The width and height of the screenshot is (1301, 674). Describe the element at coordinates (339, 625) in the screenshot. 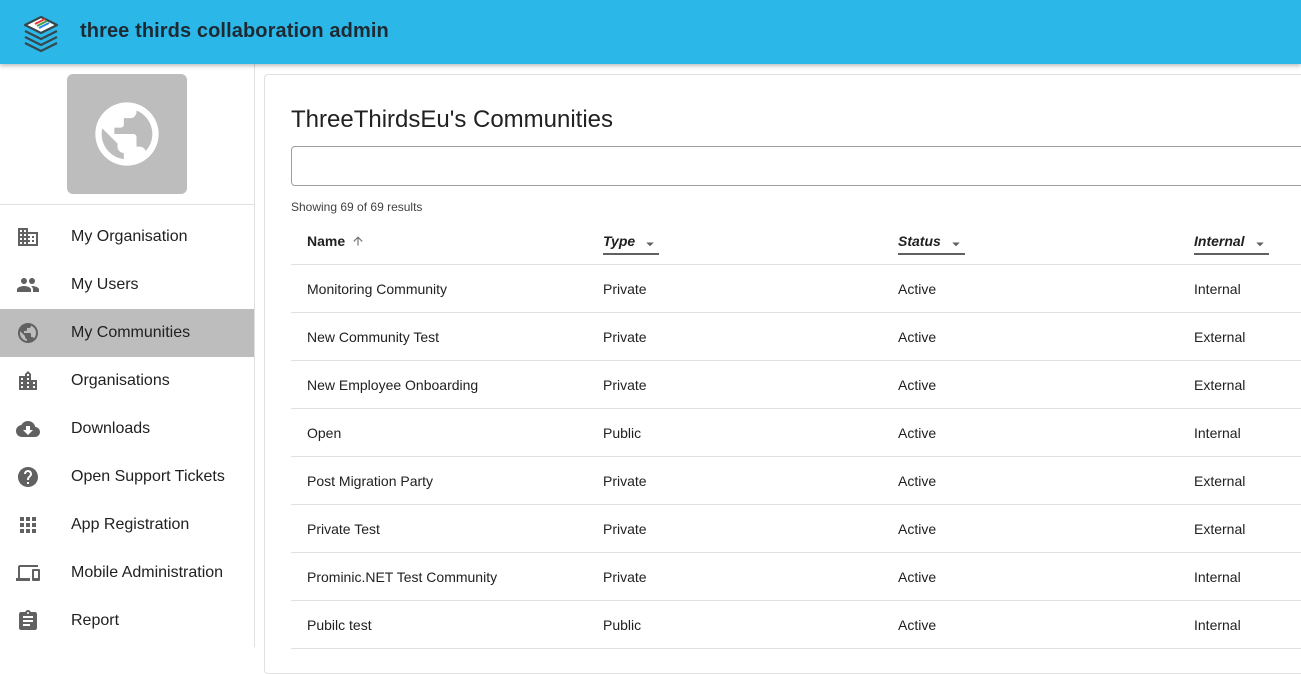

I see `cell-name: Pubilc test` at that location.